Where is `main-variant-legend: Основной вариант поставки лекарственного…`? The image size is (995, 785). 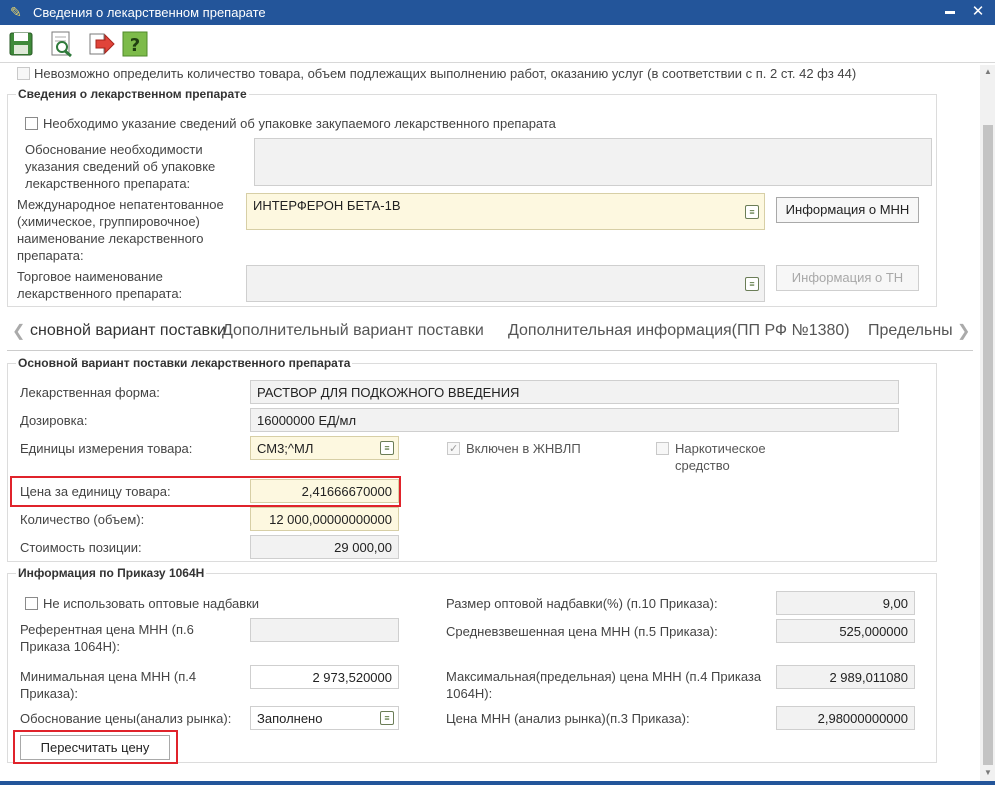
main-variant-legend: Основной вариант поставки лекарственного… is located at coordinates (184, 363).